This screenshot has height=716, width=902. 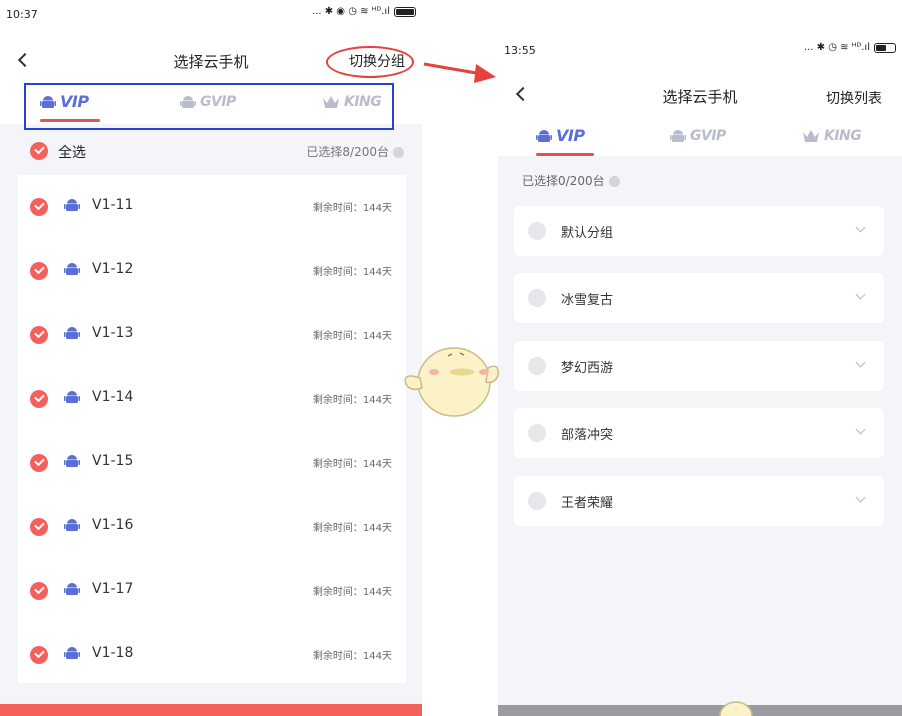 I want to click on device-name: V1-14, so click(x=113, y=397).